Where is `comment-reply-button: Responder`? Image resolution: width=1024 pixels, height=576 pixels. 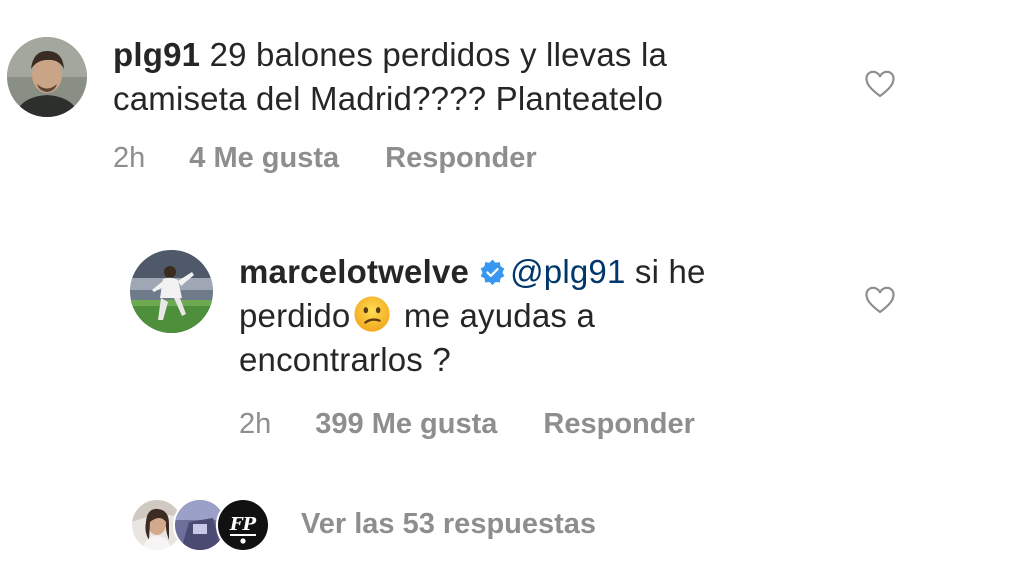 comment-reply-button: Responder is located at coordinates (460, 158).